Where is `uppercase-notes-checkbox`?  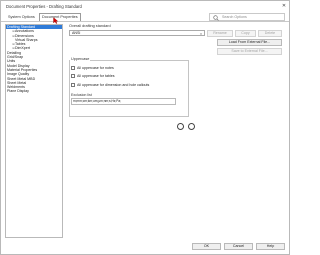 uppercase-notes-checkbox is located at coordinates (73, 68).